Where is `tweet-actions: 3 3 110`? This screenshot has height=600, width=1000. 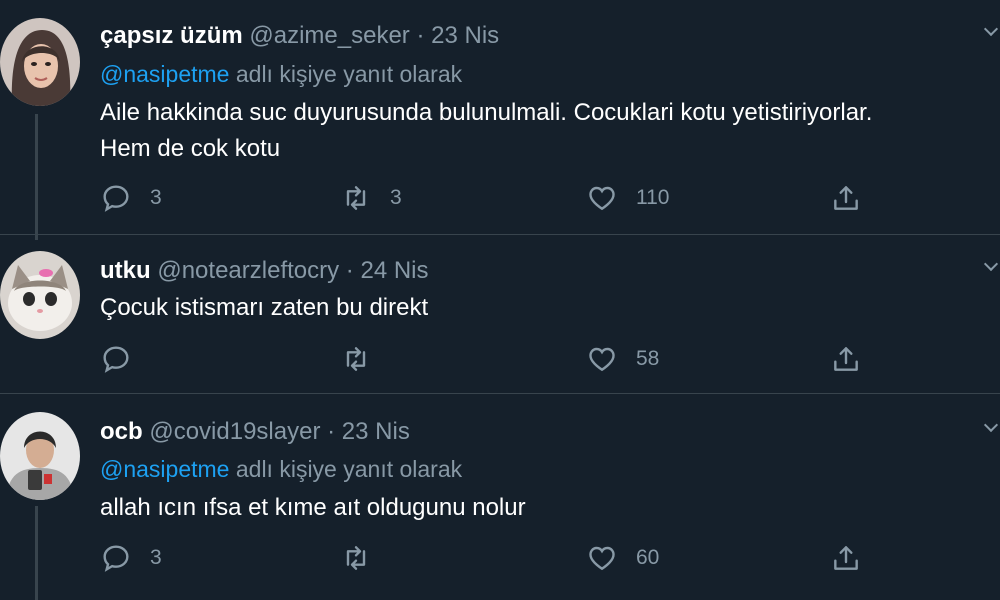 tweet-actions: 3 3 110 is located at coordinates (490, 198).